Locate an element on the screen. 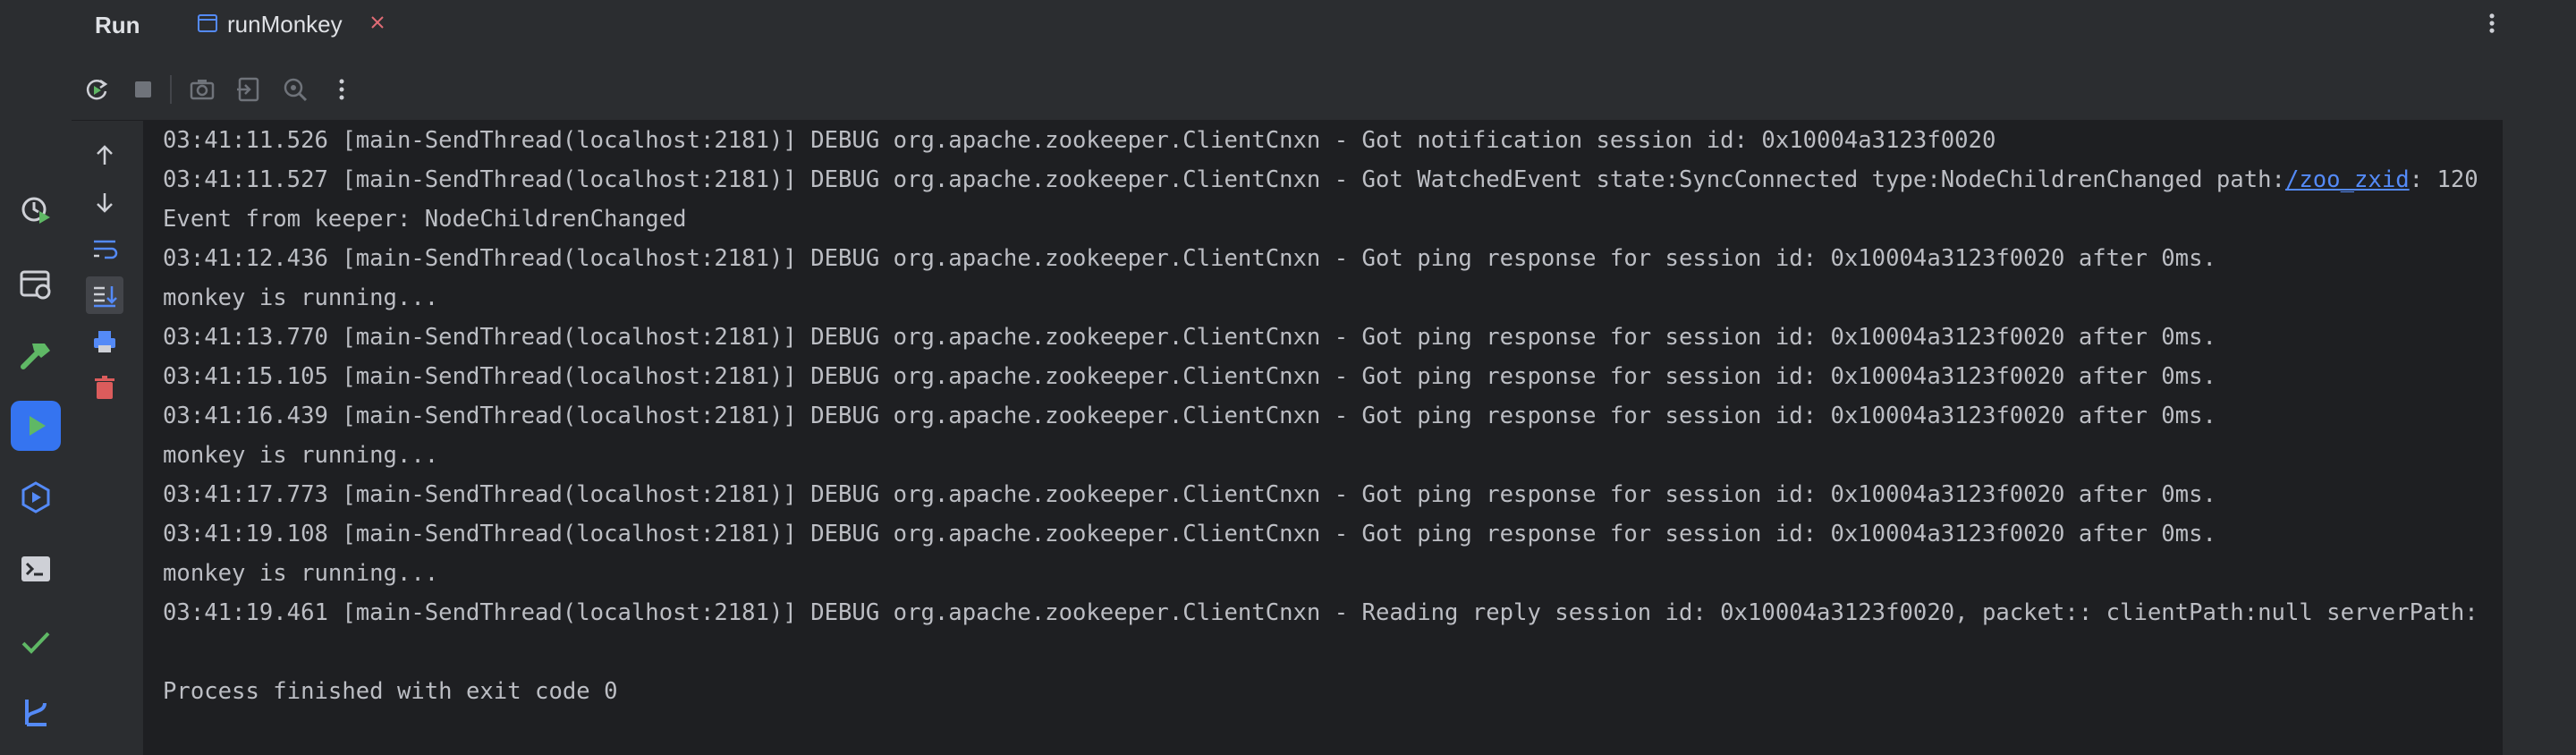  run-tool-window-header: Run runMonkey is located at coordinates (1324, 29).